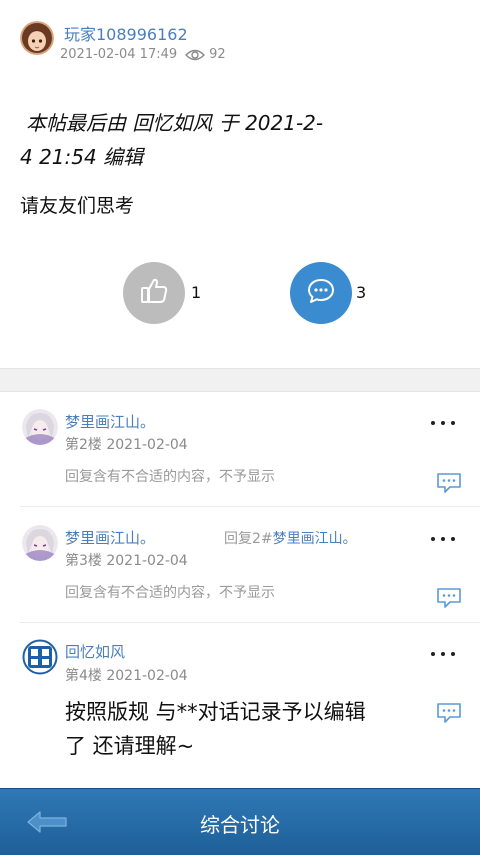 The height and width of the screenshot is (855, 480). I want to click on reply-to: 回复2#梦里画江山。, so click(290, 538).